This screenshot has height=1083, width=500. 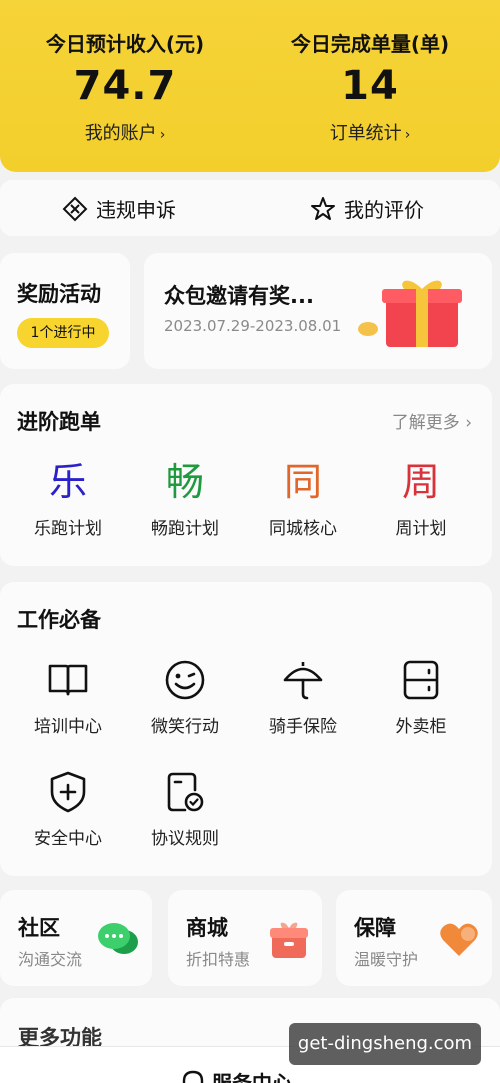 I want to click on learn-more-link: 了解更多 ›, so click(x=432, y=420).